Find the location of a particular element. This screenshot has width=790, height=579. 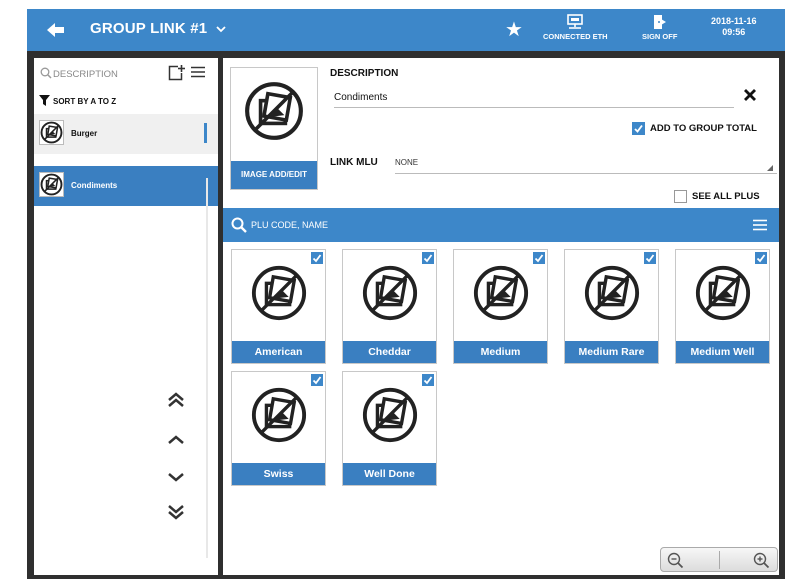

sort-label: SORT BY A TO Z is located at coordinates (85, 101).